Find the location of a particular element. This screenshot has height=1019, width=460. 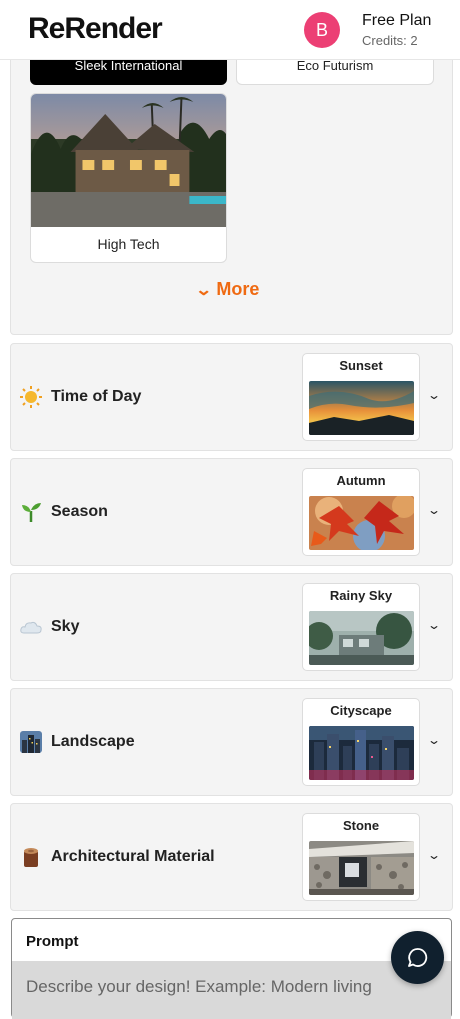

style-card-label: High Tech is located at coordinates (128, 244).